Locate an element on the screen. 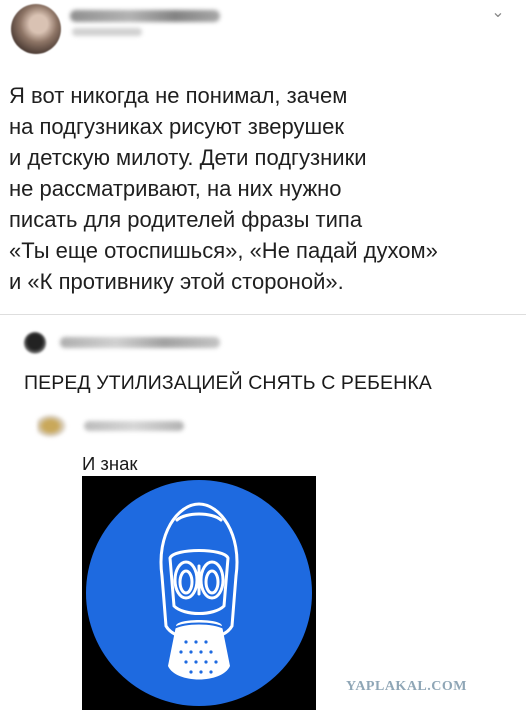  post-text-line: Я вот никогда не понимал, зачем is located at coordinates (178, 95).